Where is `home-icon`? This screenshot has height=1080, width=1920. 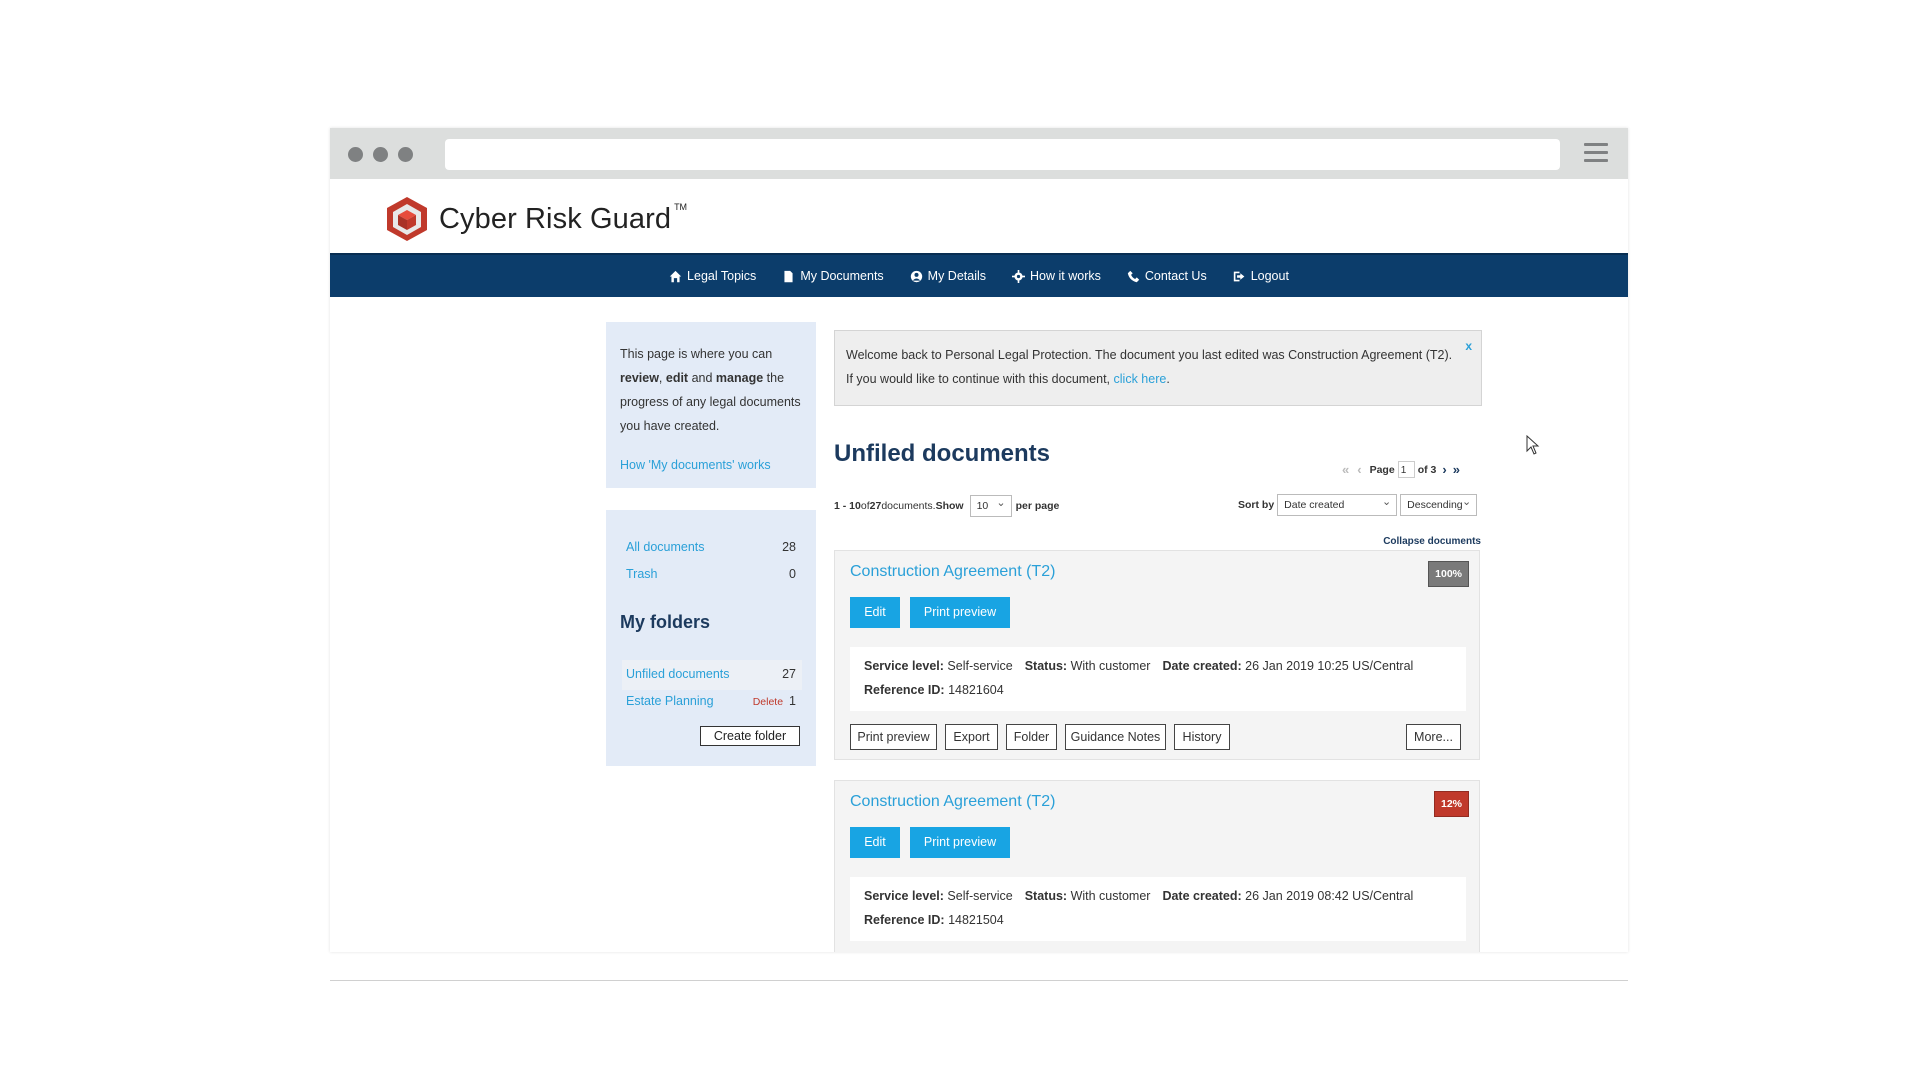 home-icon is located at coordinates (675, 276).